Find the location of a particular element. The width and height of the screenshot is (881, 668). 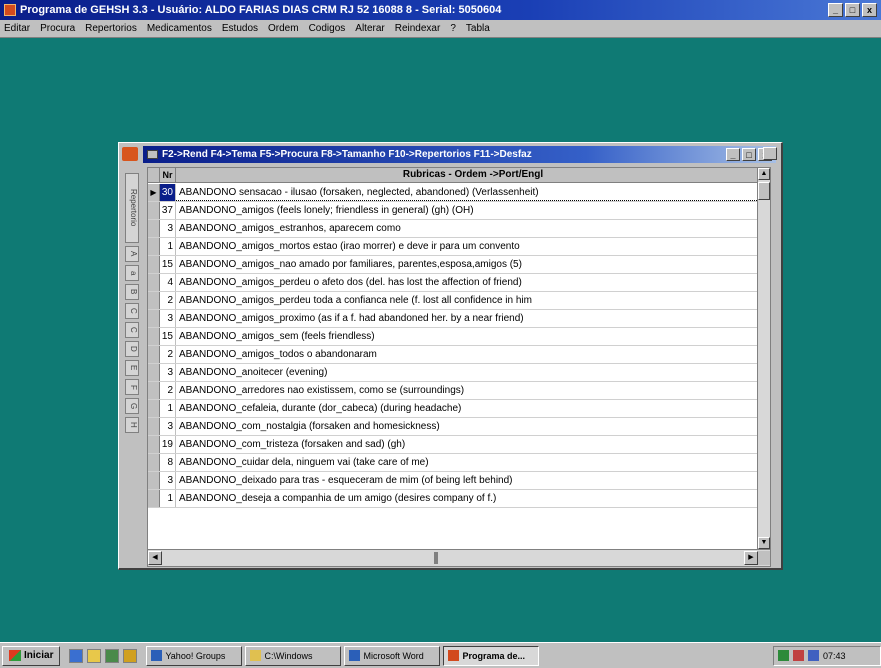

outlook-icon is located at coordinates (94, 655).